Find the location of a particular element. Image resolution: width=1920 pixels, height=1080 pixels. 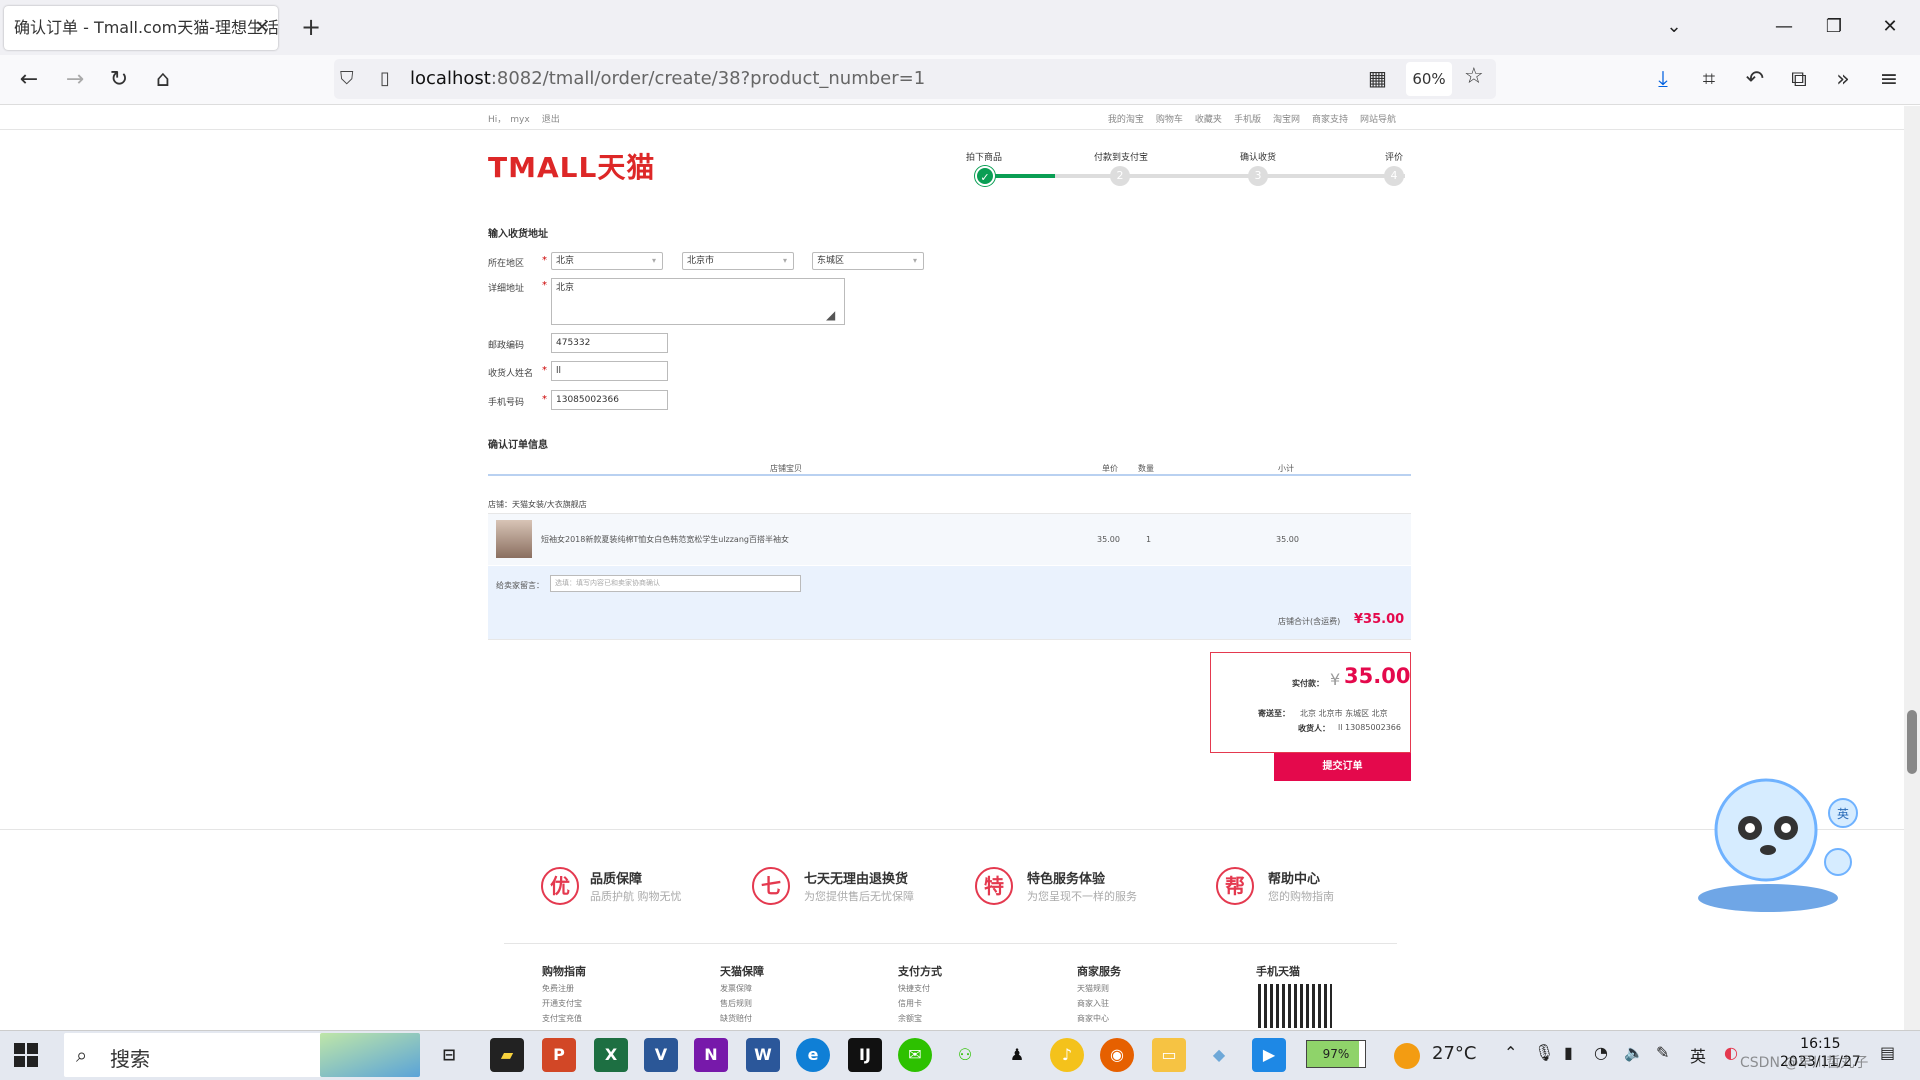

new-tab-button: + is located at coordinates (311, 27).